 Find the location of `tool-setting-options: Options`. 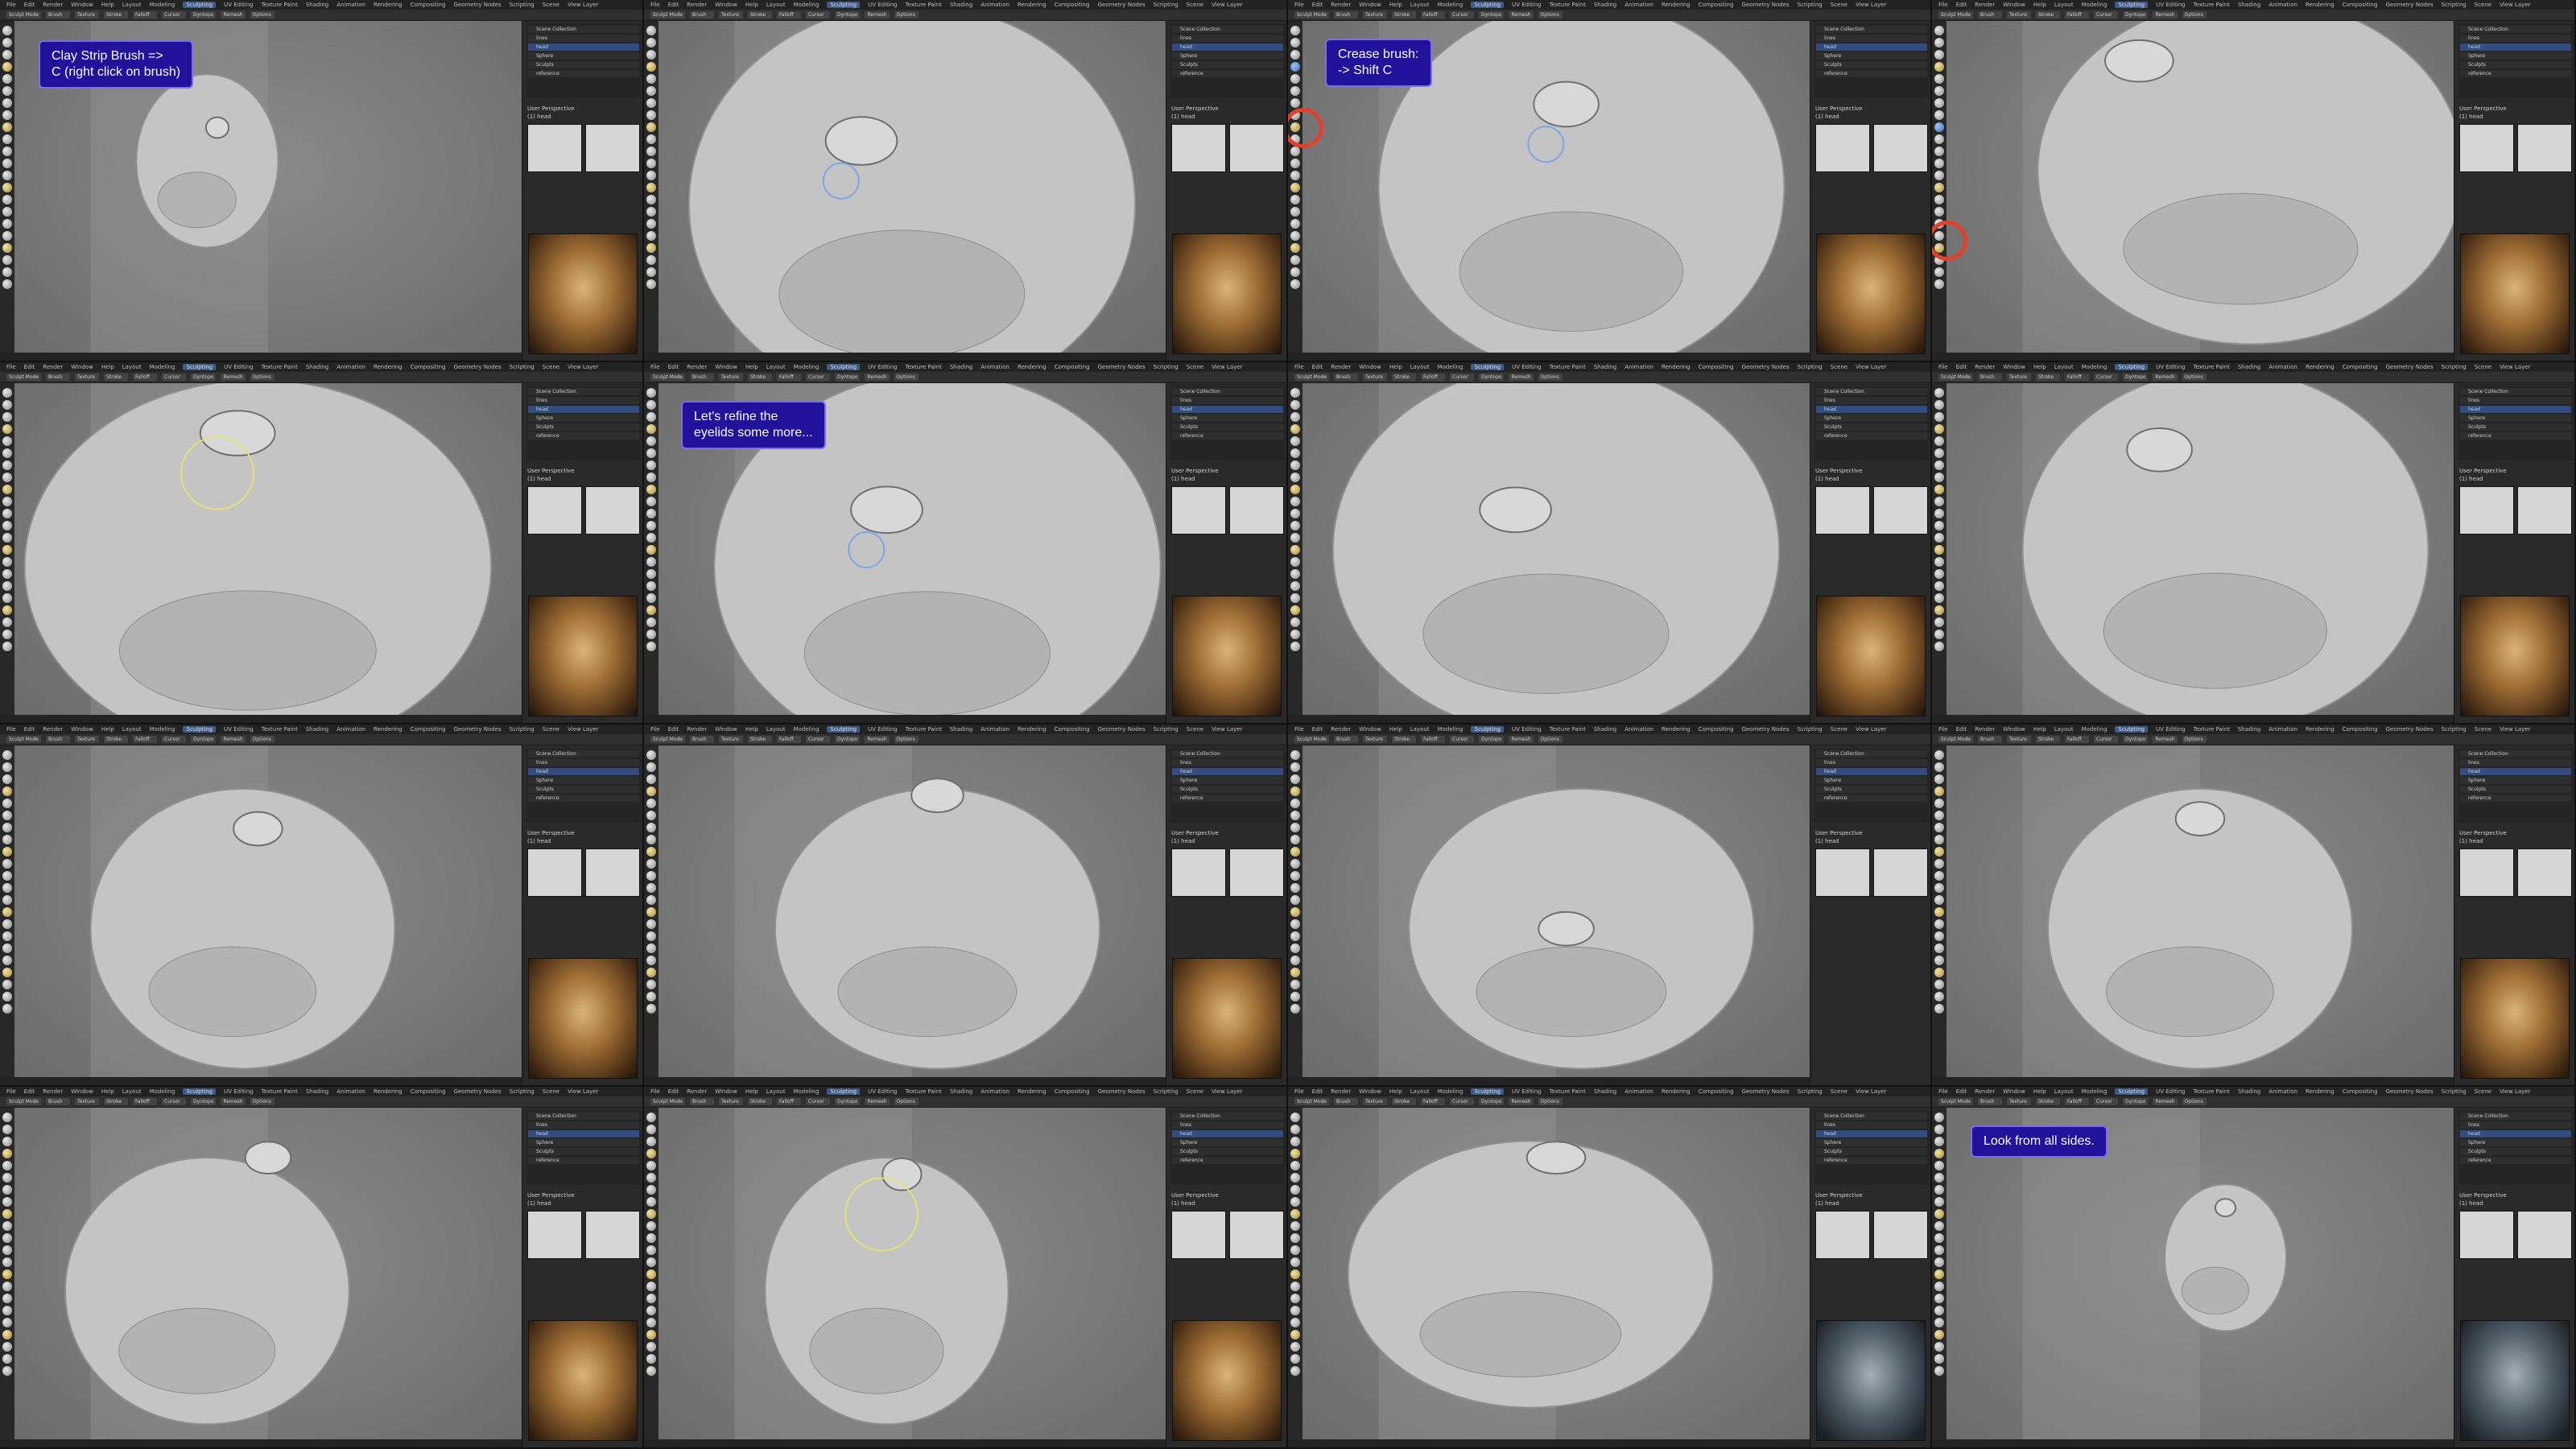

tool-setting-options: Options is located at coordinates (262, 739).